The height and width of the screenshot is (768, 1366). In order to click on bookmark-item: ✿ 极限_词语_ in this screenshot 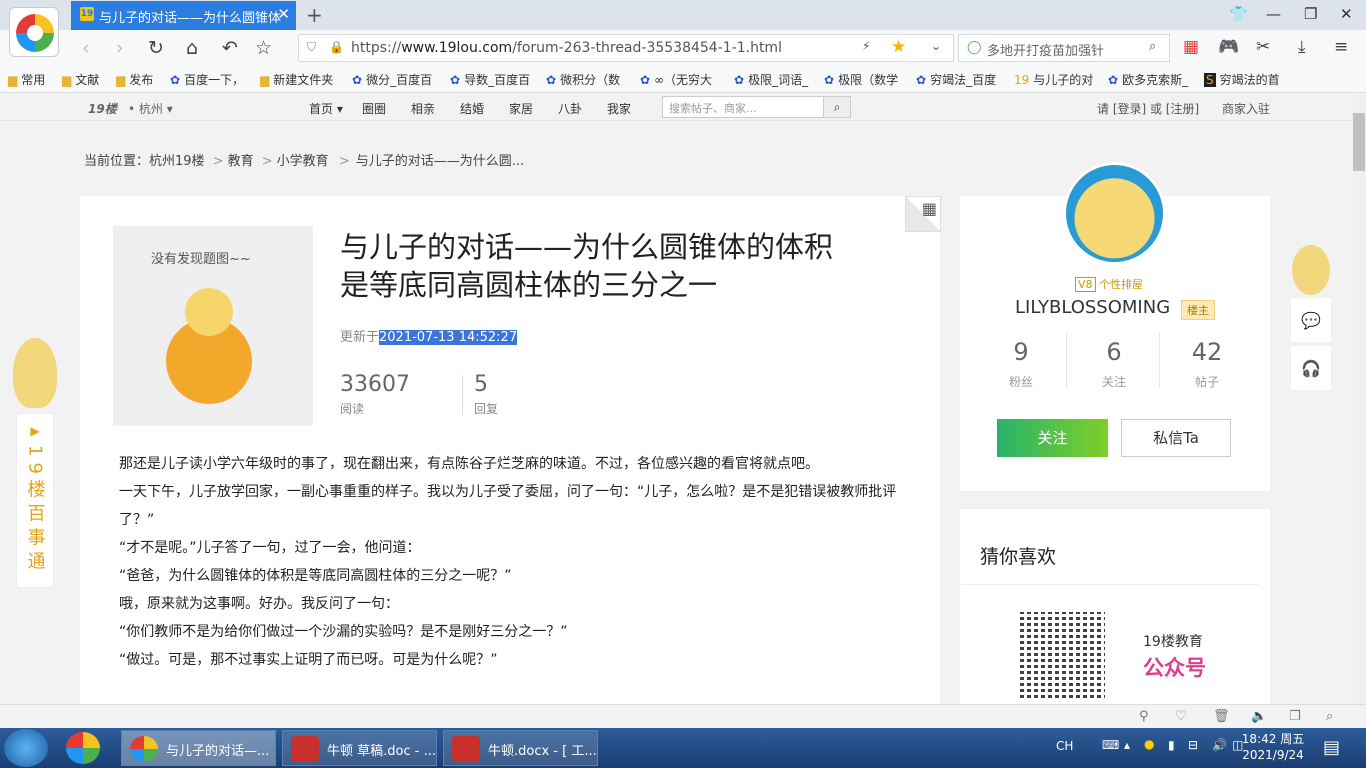, I will do `click(771, 79)`.